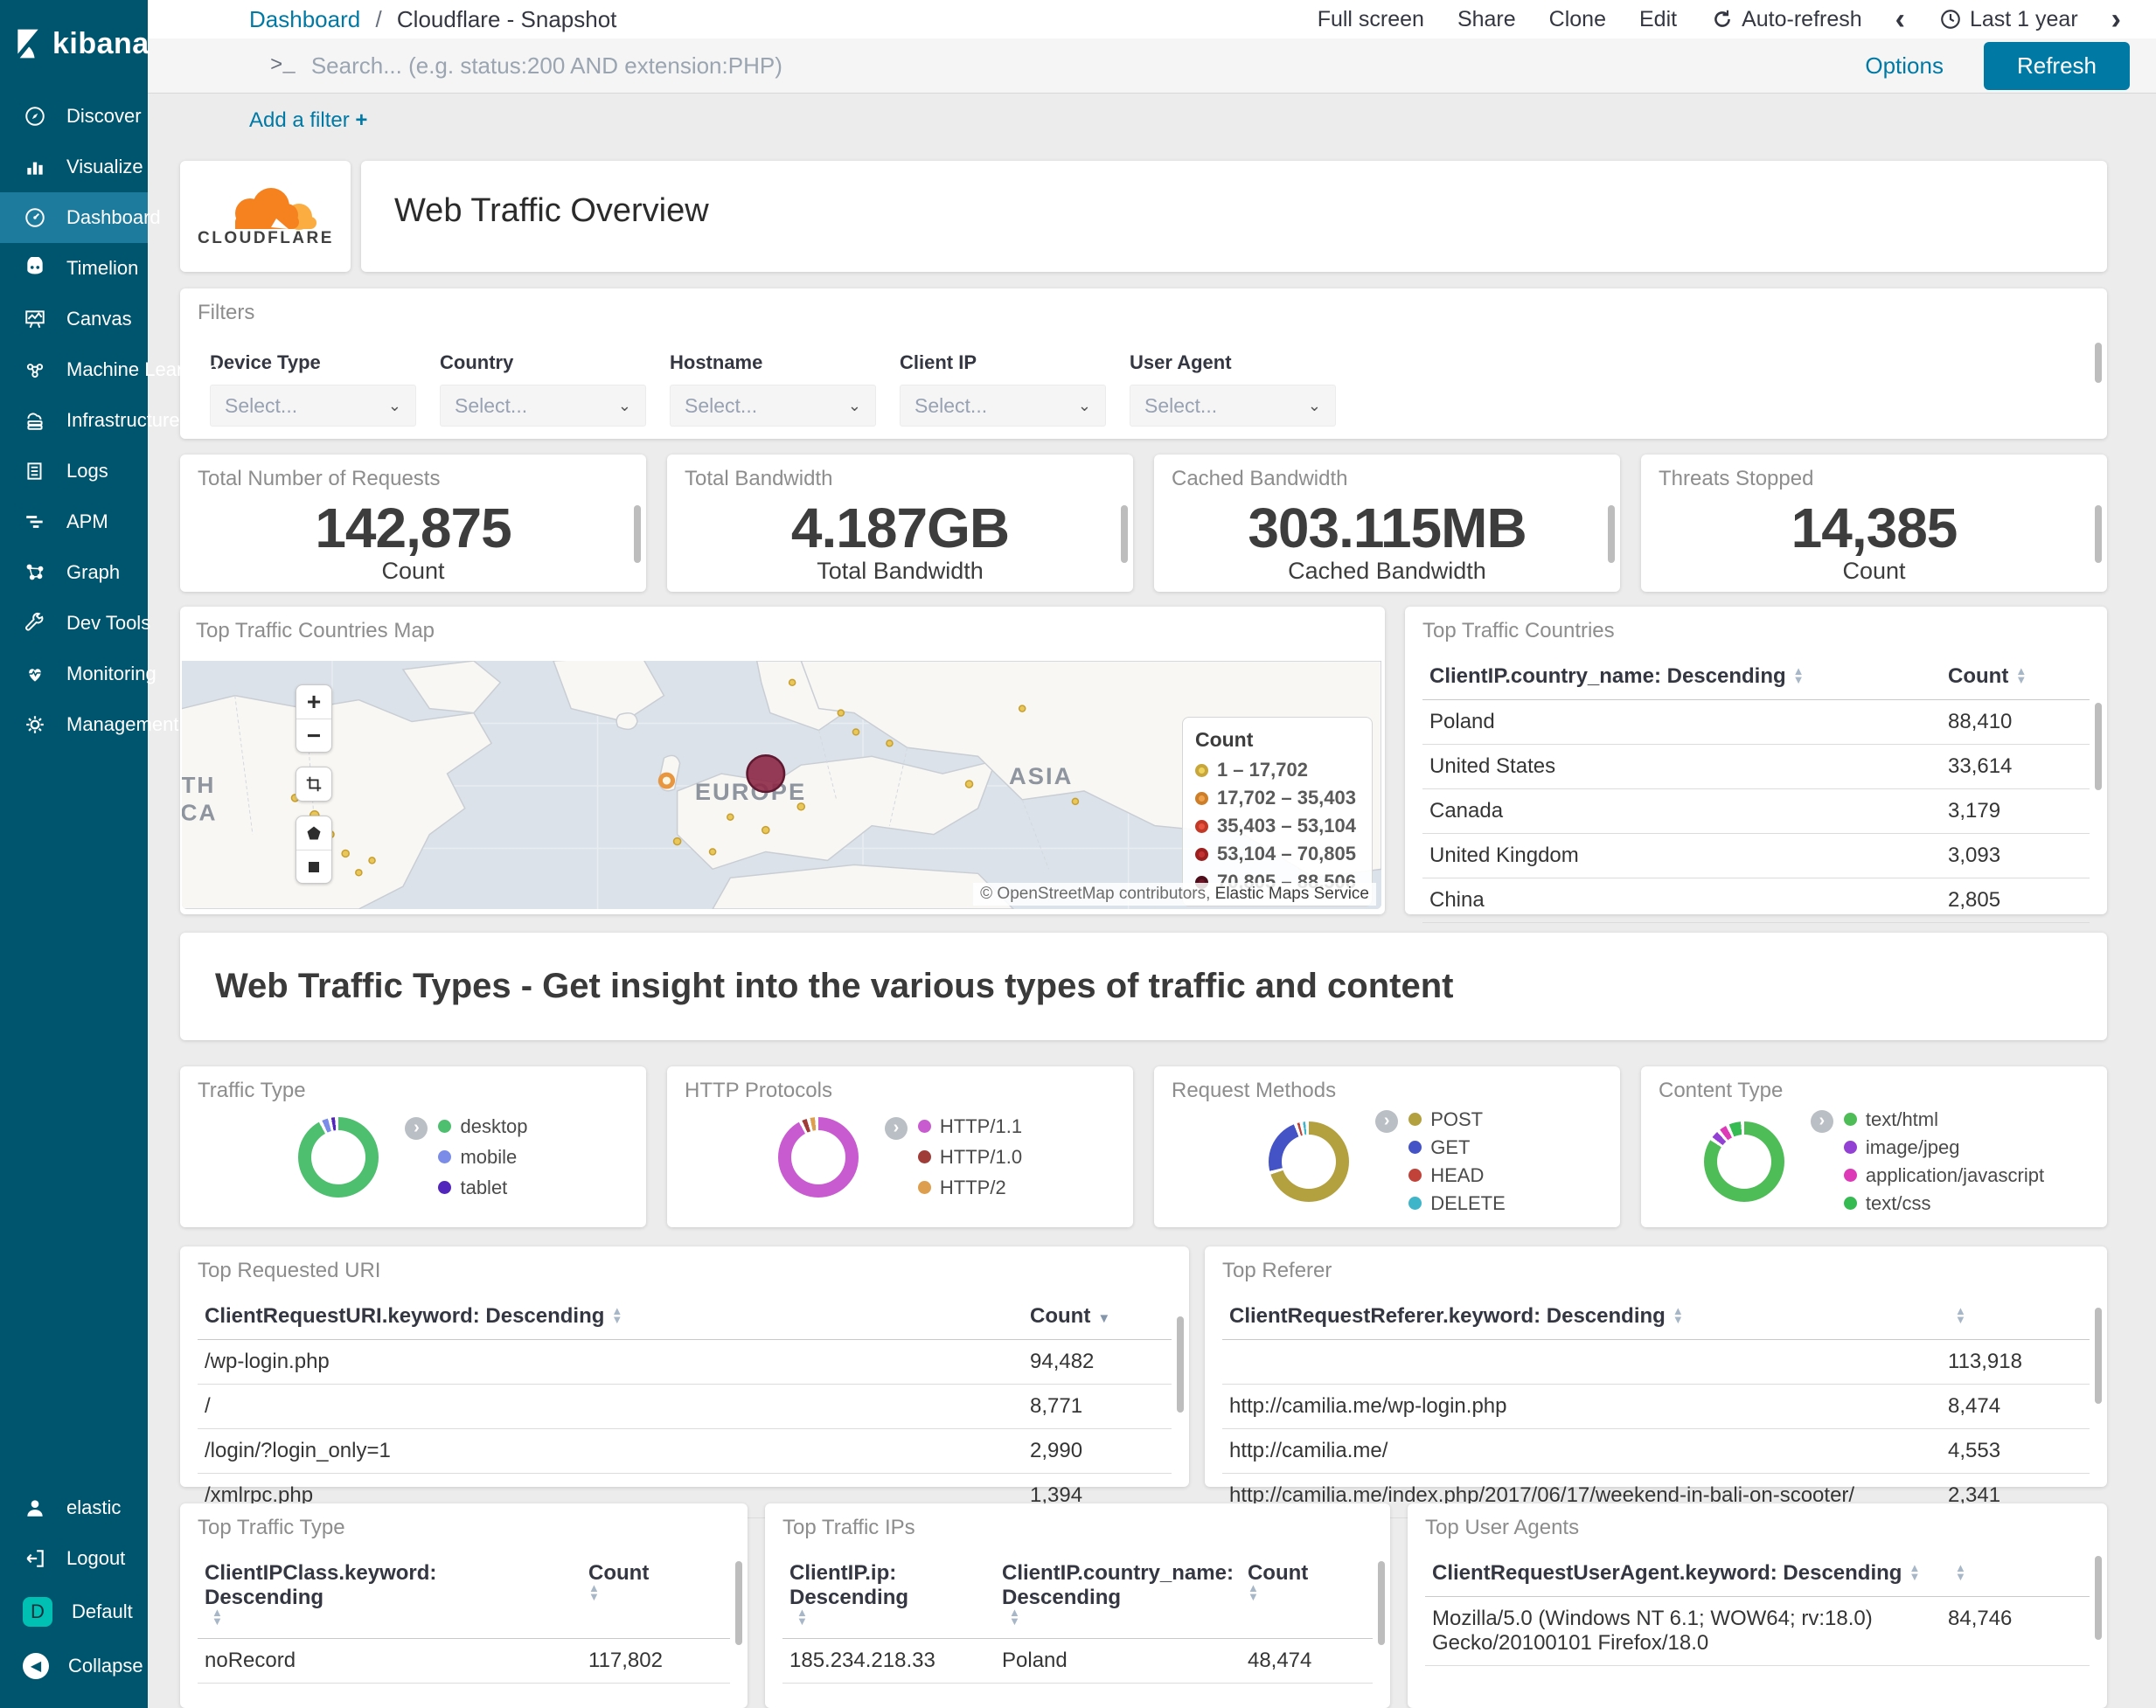  What do you see at coordinates (483, 1126) in the screenshot?
I see `legend-item: desktop` at bounding box center [483, 1126].